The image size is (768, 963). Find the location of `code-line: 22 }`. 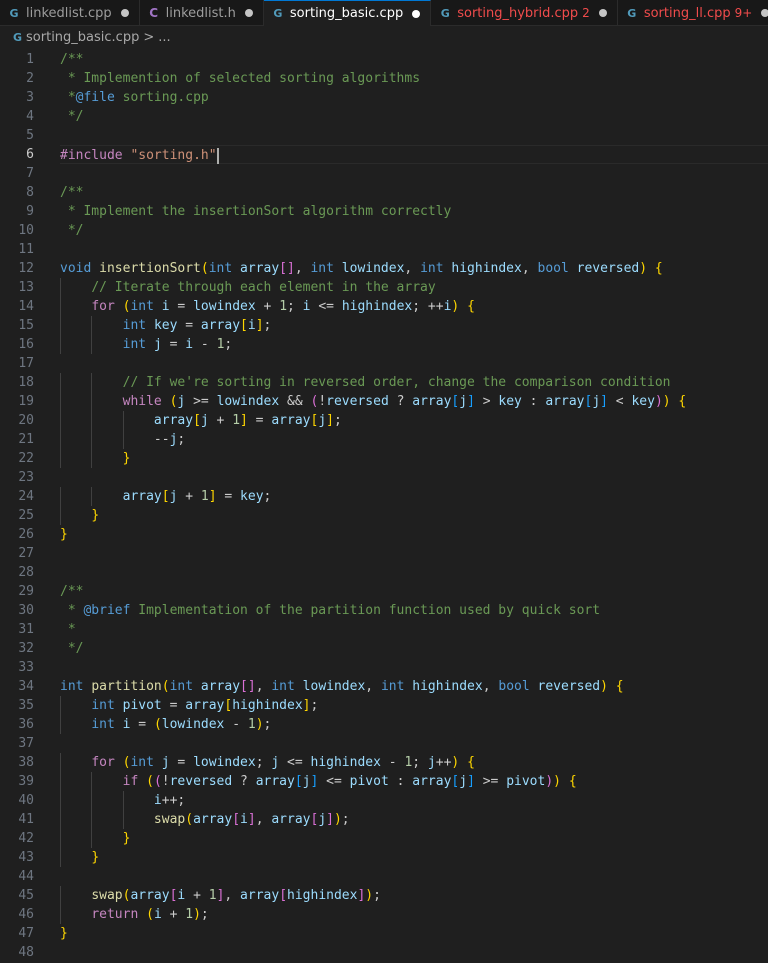

code-line: 22 } is located at coordinates (384, 458).